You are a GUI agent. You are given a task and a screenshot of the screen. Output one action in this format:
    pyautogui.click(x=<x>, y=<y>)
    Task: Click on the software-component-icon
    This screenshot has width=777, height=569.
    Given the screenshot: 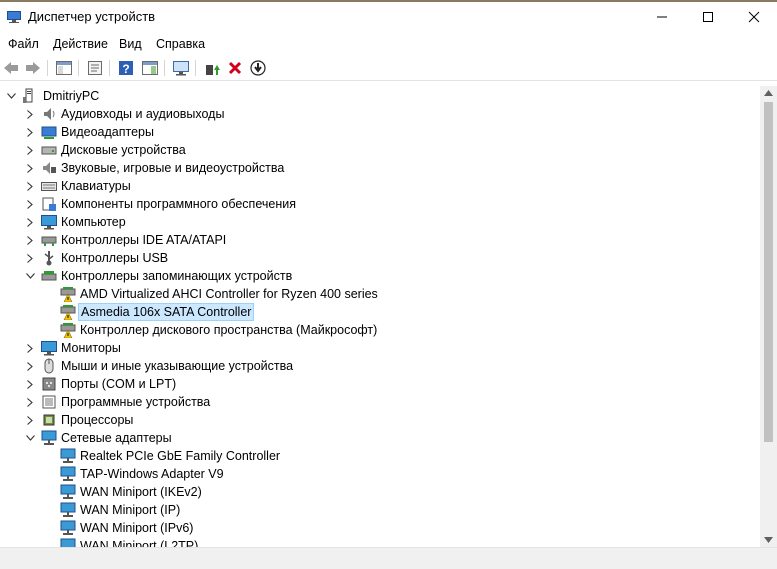 What is the action you would take?
    pyautogui.click(x=49, y=204)
    